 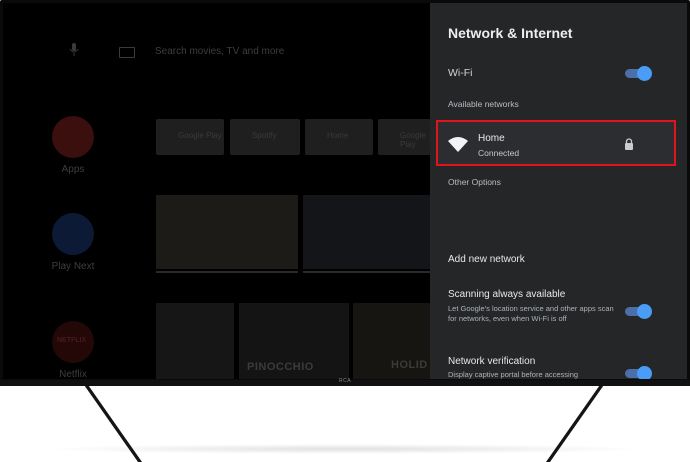 I want to click on rail-label: Apps, so click(x=73, y=169).